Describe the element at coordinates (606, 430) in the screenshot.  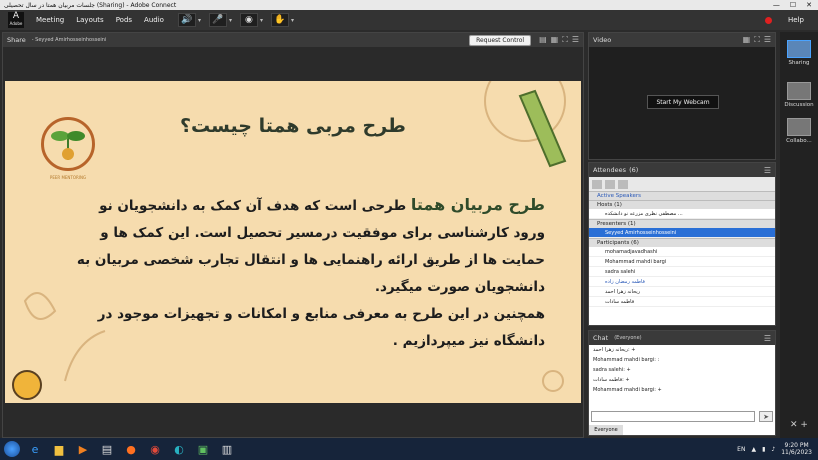
I see `chat-tab-everyone: Everyone` at that location.